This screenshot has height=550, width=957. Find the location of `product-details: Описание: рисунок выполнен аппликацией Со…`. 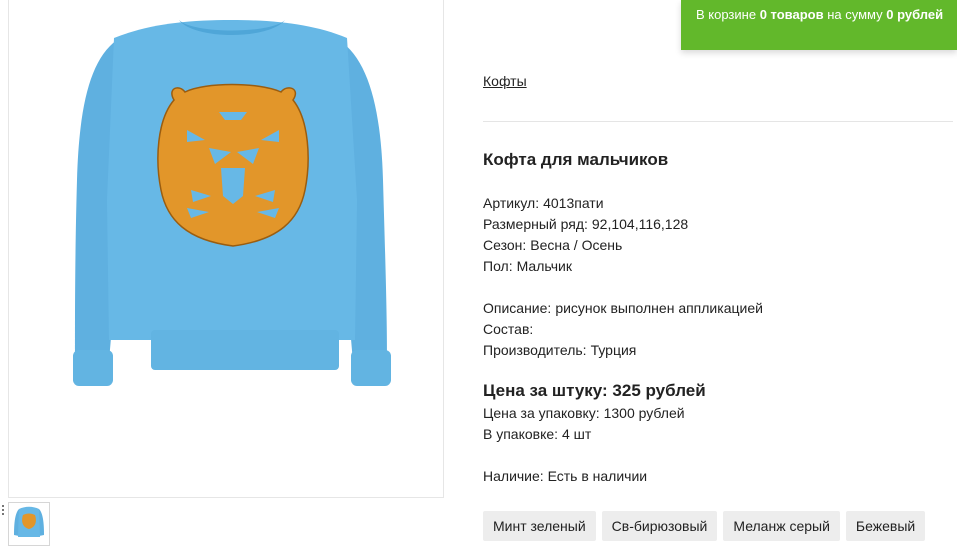

product-details: Описание: рисунок выполнен аппликацией Со… is located at coordinates (623, 329).